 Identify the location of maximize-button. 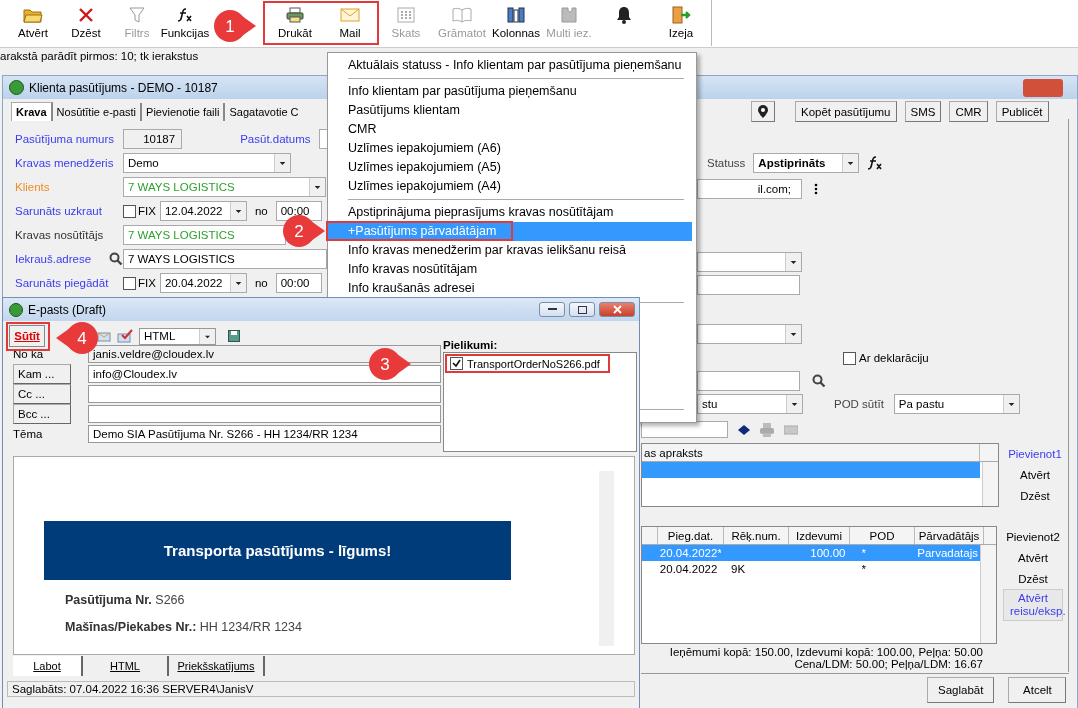
(582, 309).